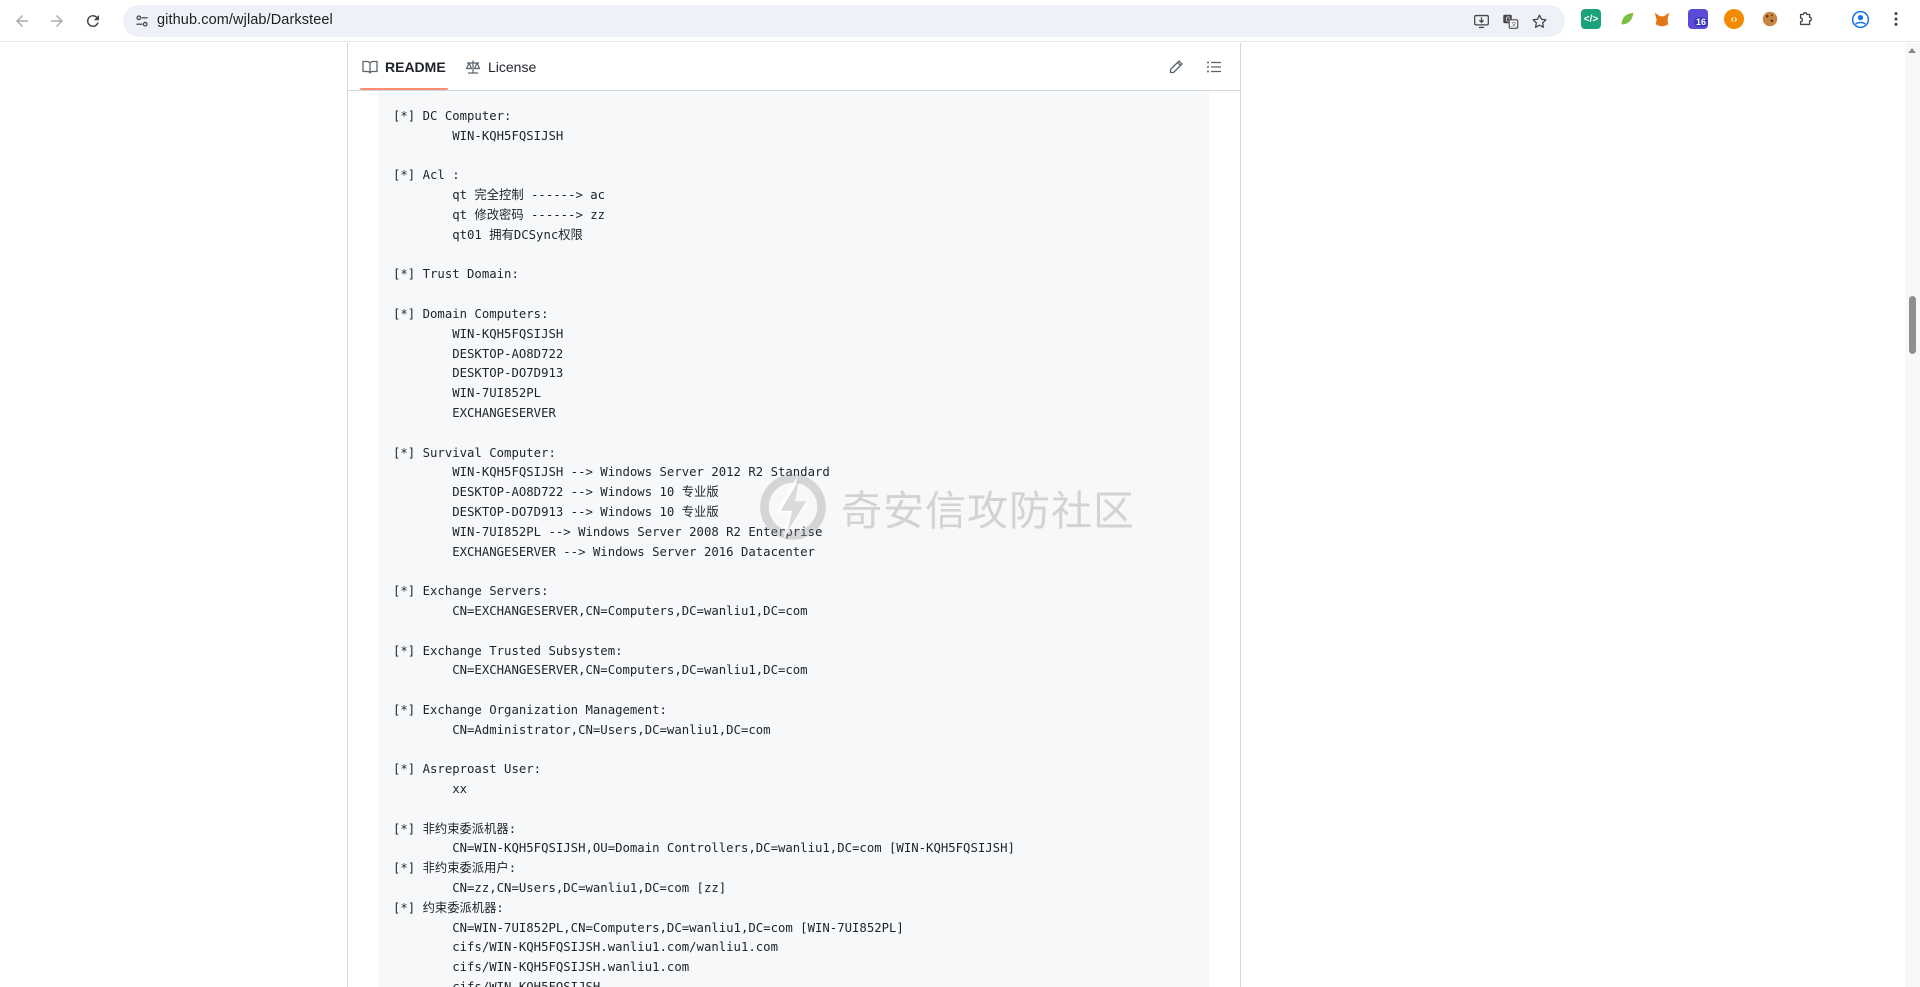 The width and height of the screenshot is (1920, 987). Describe the element at coordinates (370, 67) in the screenshot. I see `book-icon` at that location.